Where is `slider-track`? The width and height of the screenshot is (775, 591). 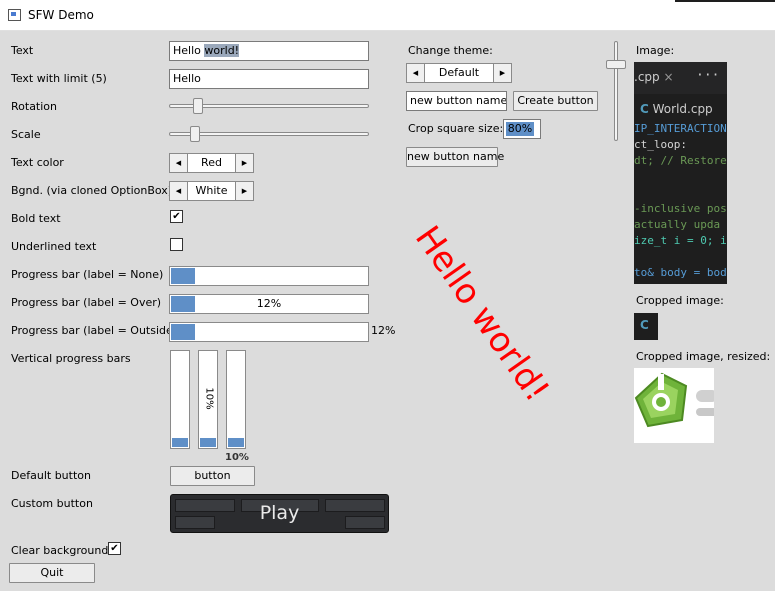
slider-track is located at coordinates (616, 91).